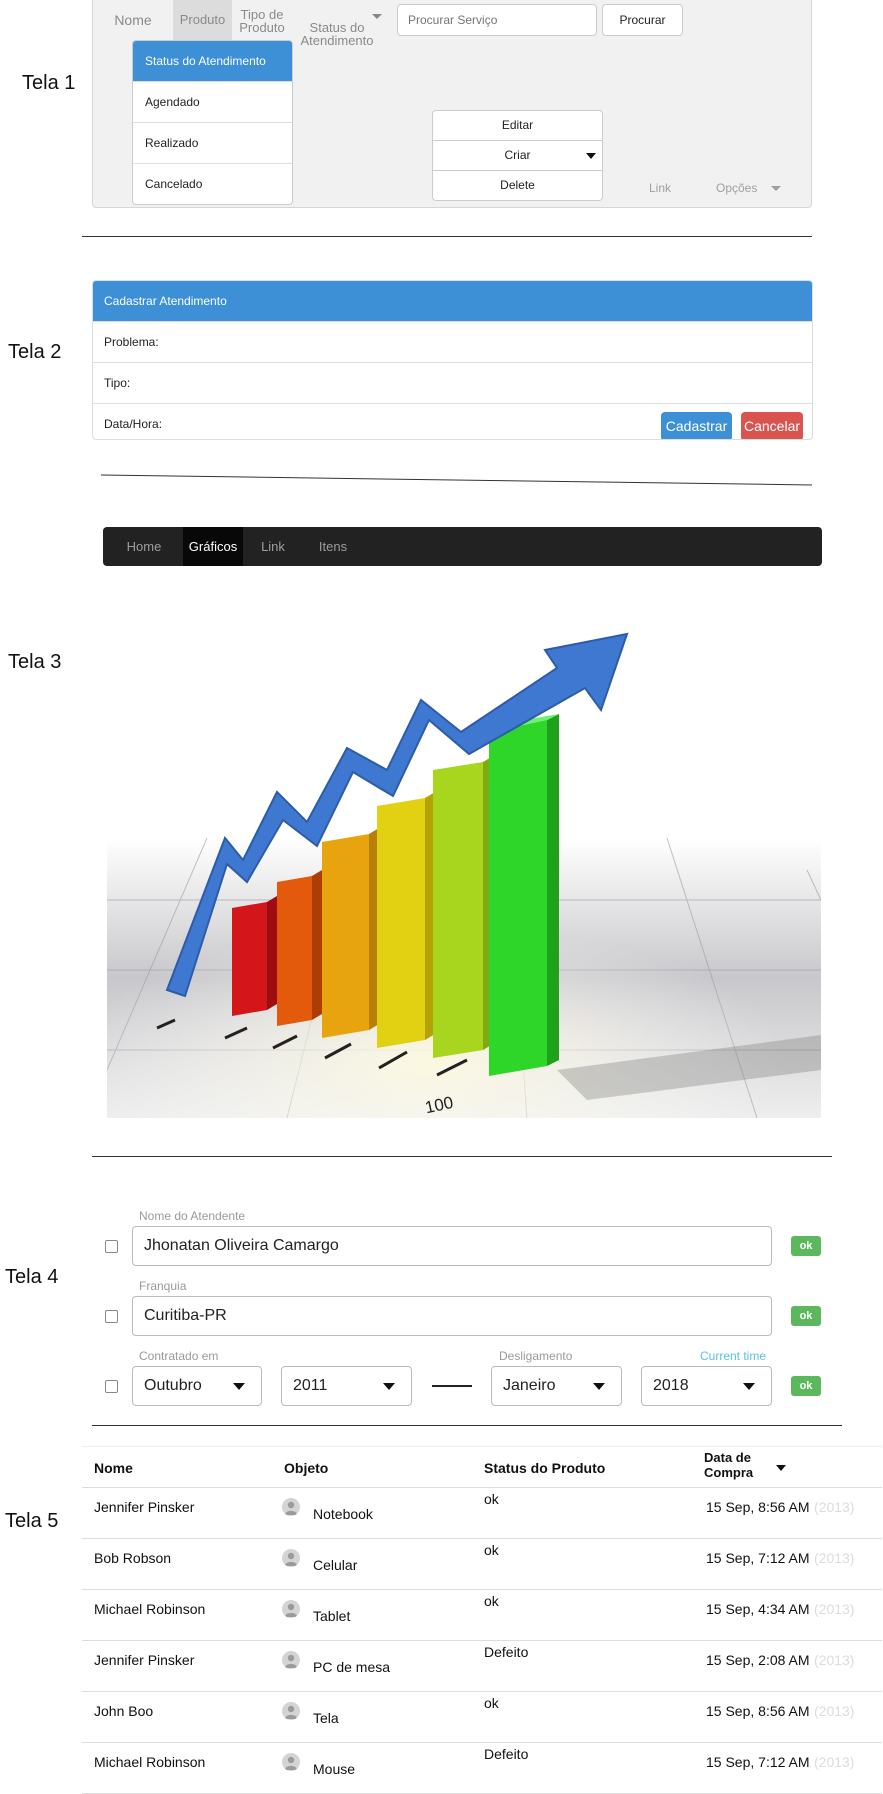 The width and height of the screenshot is (883, 1794). What do you see at coordinates (772, 425) in the screenshot?
I see `cancel-button: Cancelar` at bounding box center [772, 425].